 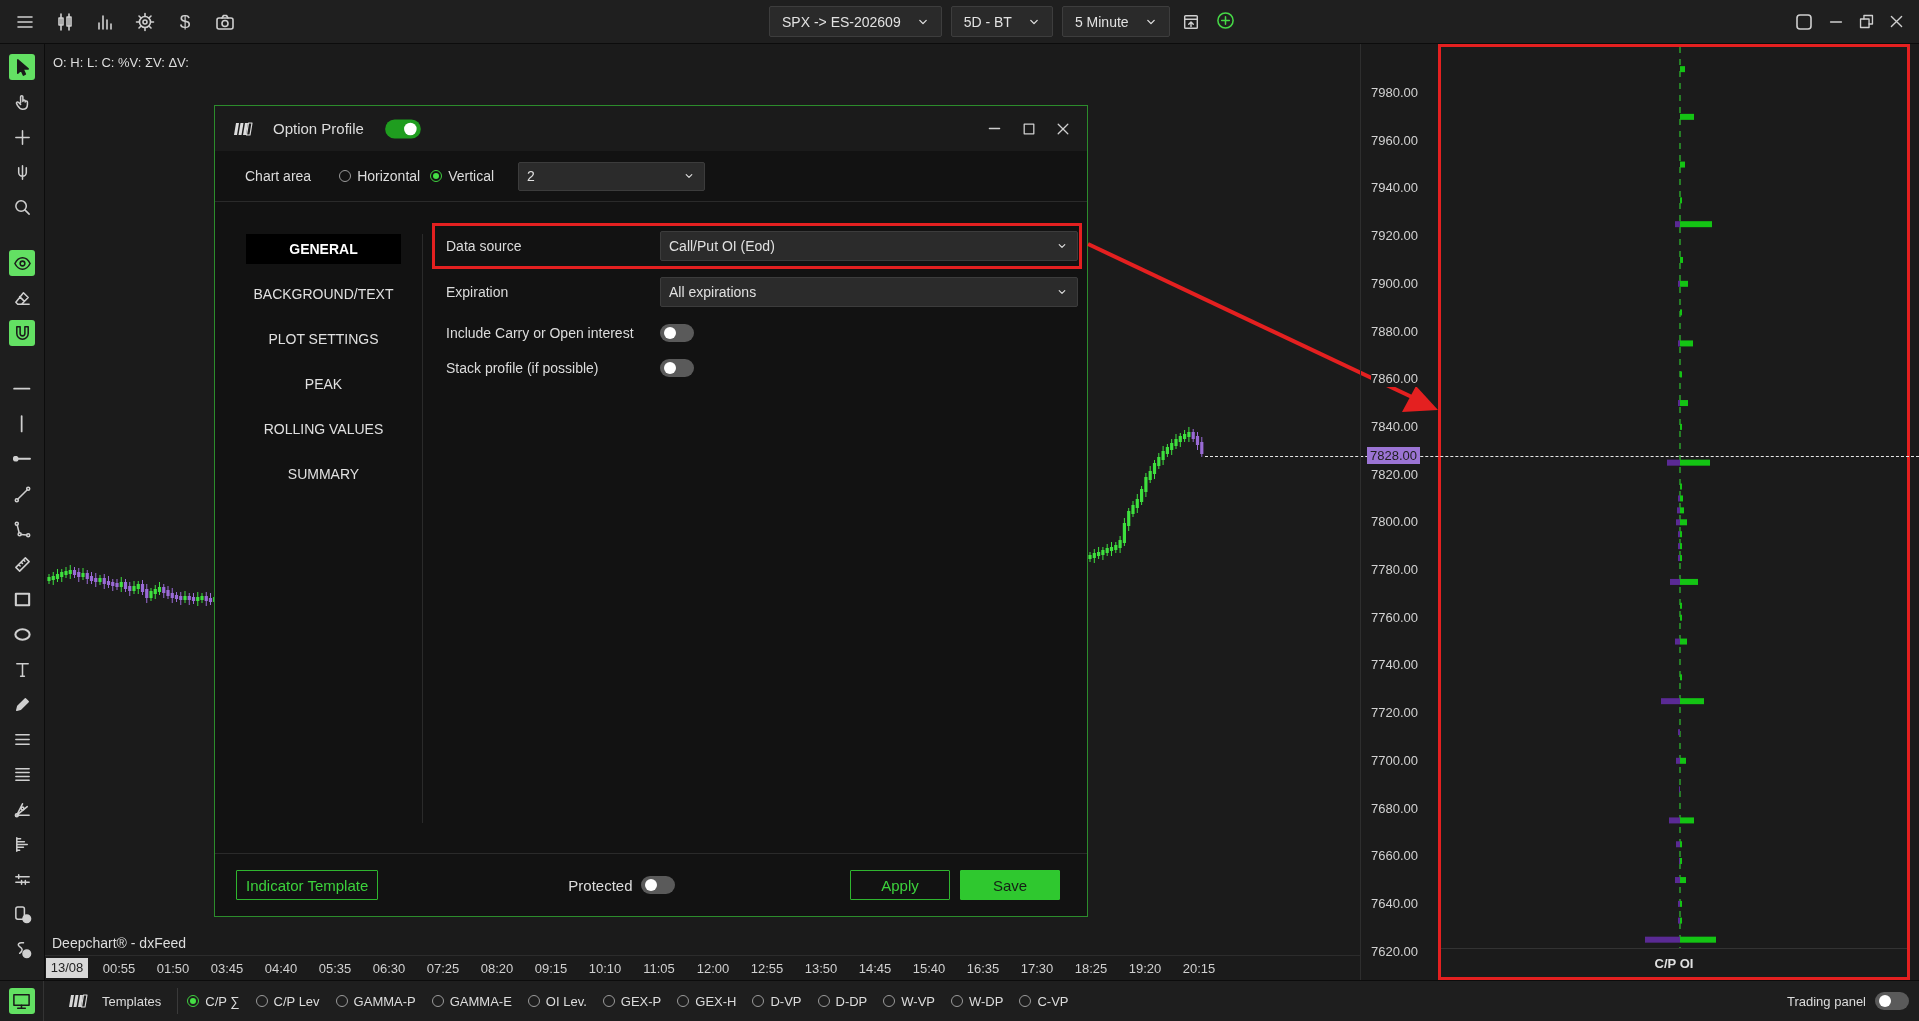 What do you see at coordinates (1037, 968) in the screenshot?
I see `time-label: 17:30` at bounding box center [1037, 968].